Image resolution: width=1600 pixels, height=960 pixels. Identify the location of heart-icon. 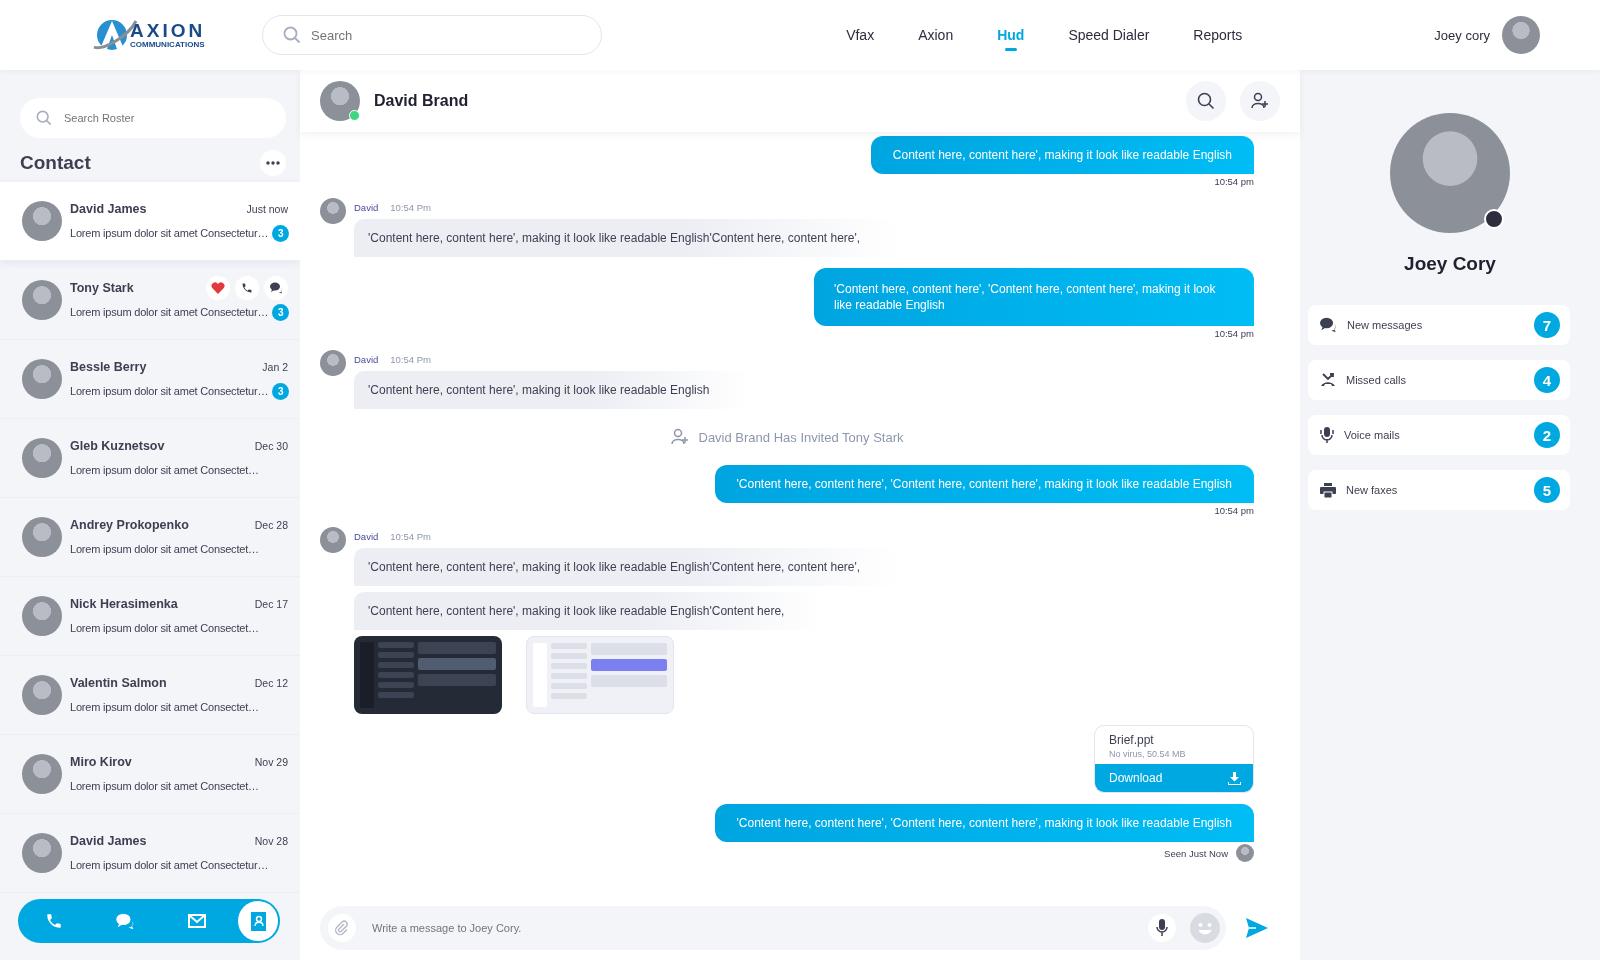
(218, 288).